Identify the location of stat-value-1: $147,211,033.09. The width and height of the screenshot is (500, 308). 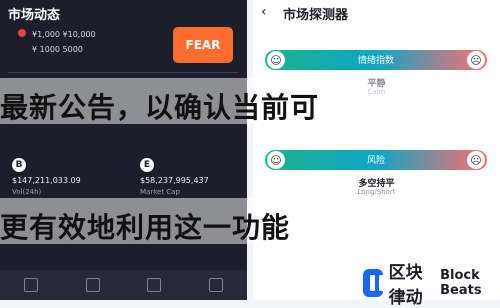
(46, 180).